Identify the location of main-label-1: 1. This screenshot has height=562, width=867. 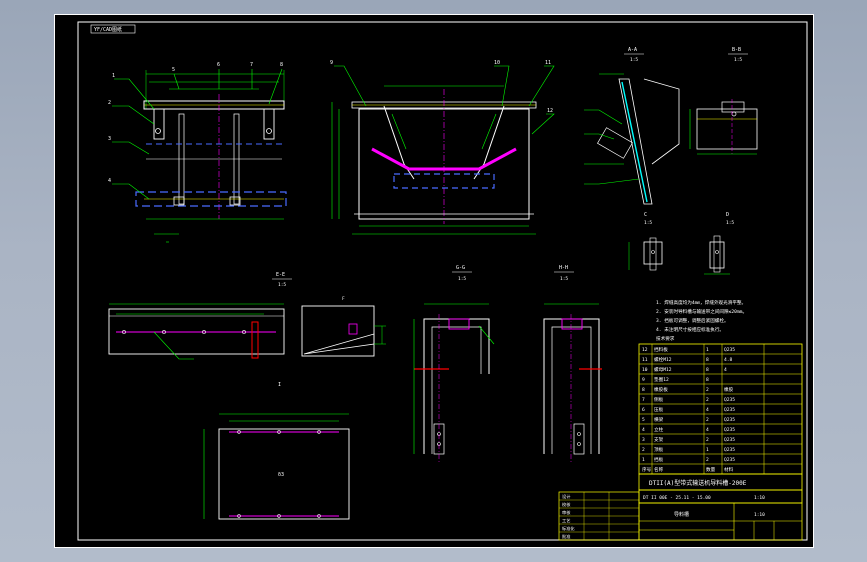
(113, 76).